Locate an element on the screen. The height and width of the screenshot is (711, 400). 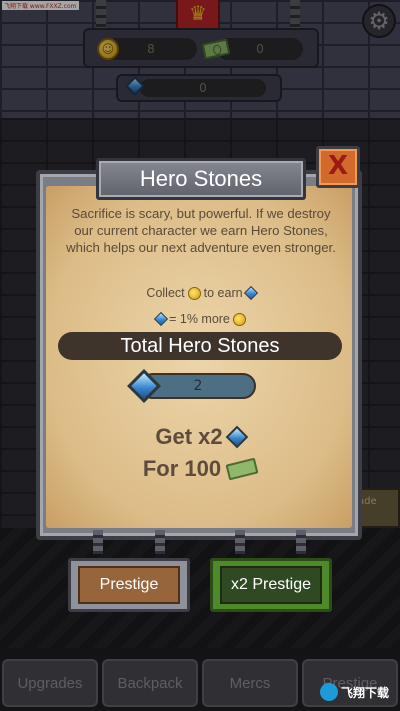
modal-title: Hero Stones is located at coordinates (201, 179).